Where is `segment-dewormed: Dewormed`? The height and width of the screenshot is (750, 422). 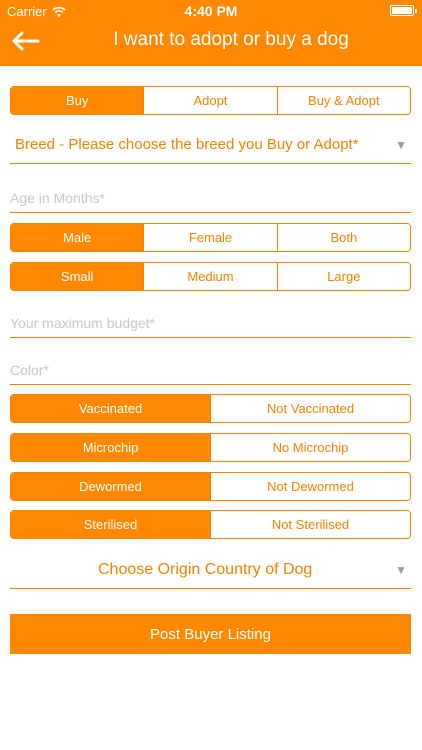
segment-dewormed: Dewormed is located at coordinates (110, 486).